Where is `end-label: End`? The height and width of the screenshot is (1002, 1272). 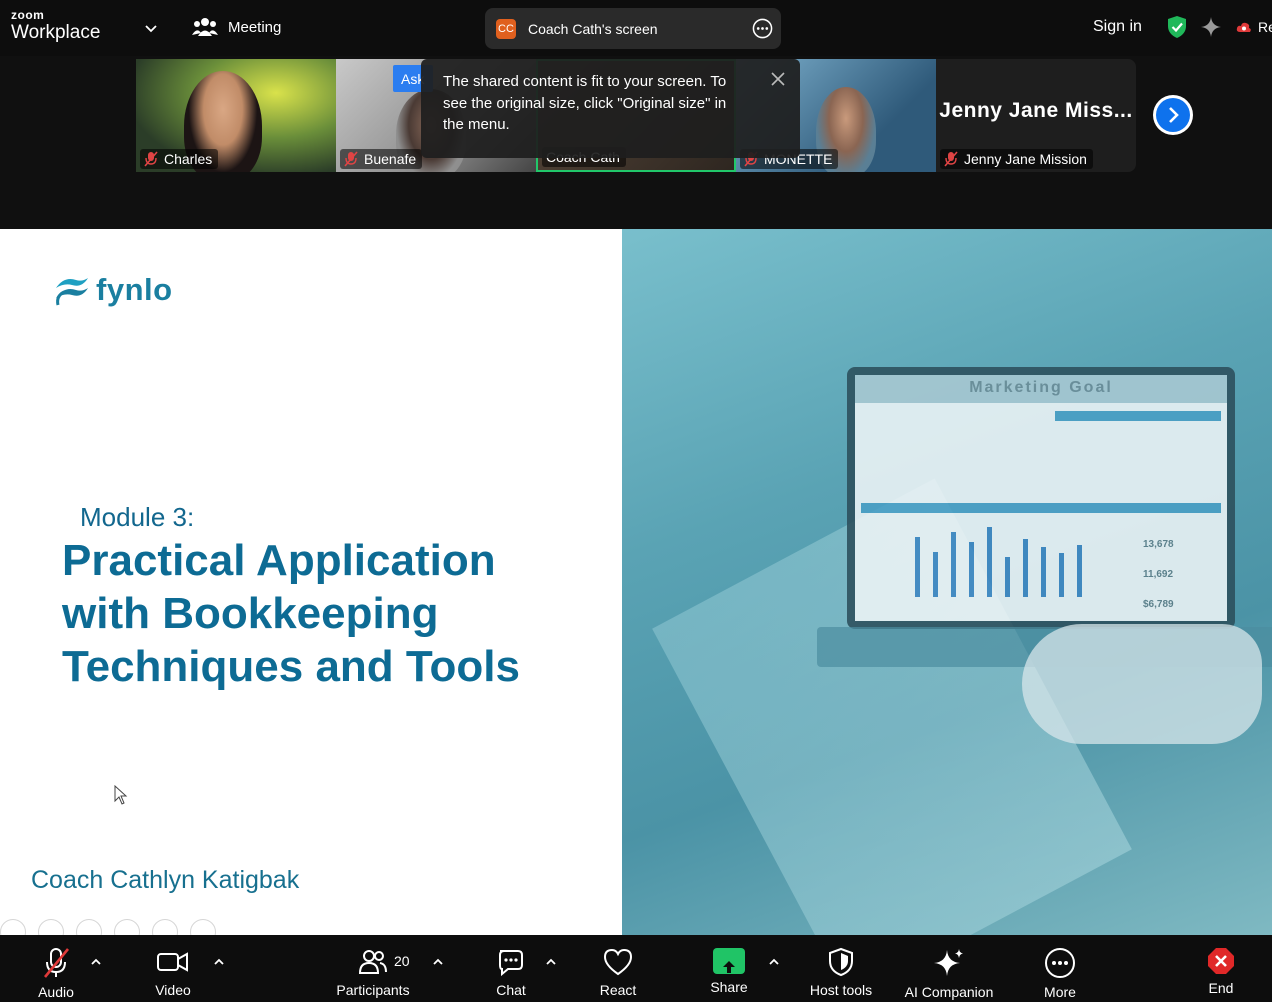 end-label: End is located at coordinates (1221, 988).